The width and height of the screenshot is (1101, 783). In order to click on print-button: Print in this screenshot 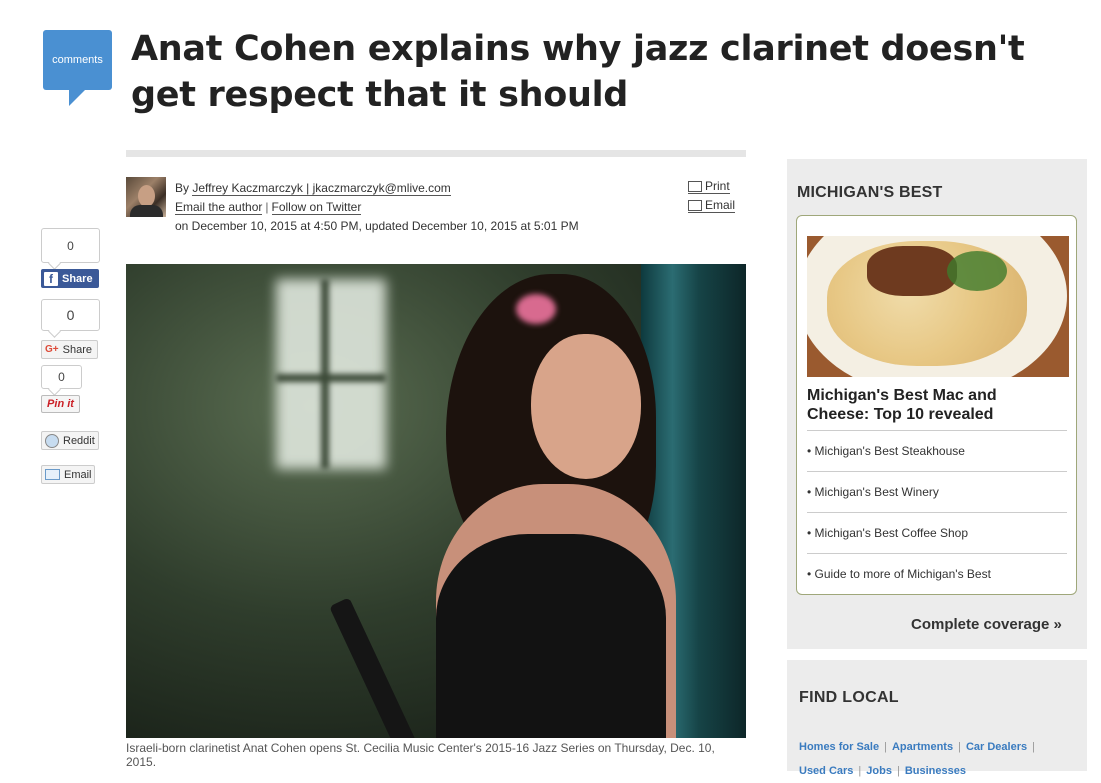, I will do `click(709, 186)`.